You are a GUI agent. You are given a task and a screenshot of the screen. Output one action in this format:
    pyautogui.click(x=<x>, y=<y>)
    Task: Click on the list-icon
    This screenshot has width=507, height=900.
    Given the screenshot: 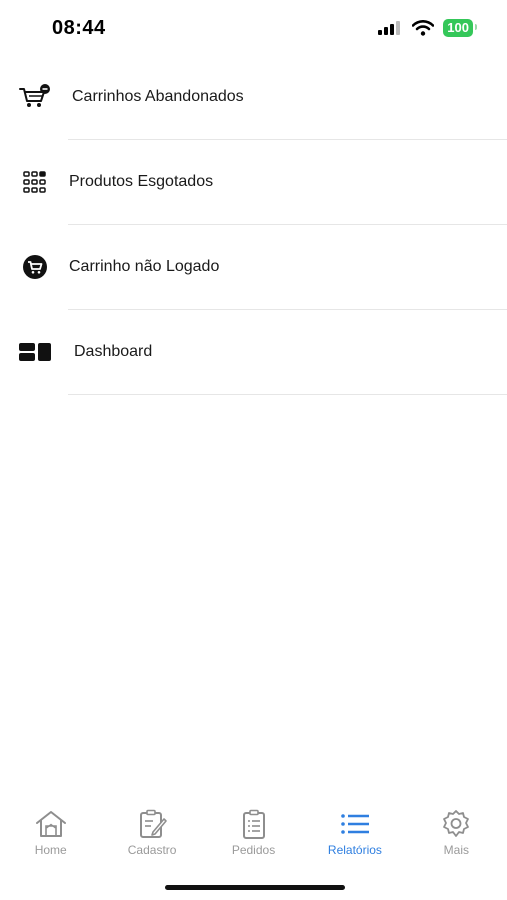 What is the action you would take?
    pyautogui.click(x=355, y=824)
    